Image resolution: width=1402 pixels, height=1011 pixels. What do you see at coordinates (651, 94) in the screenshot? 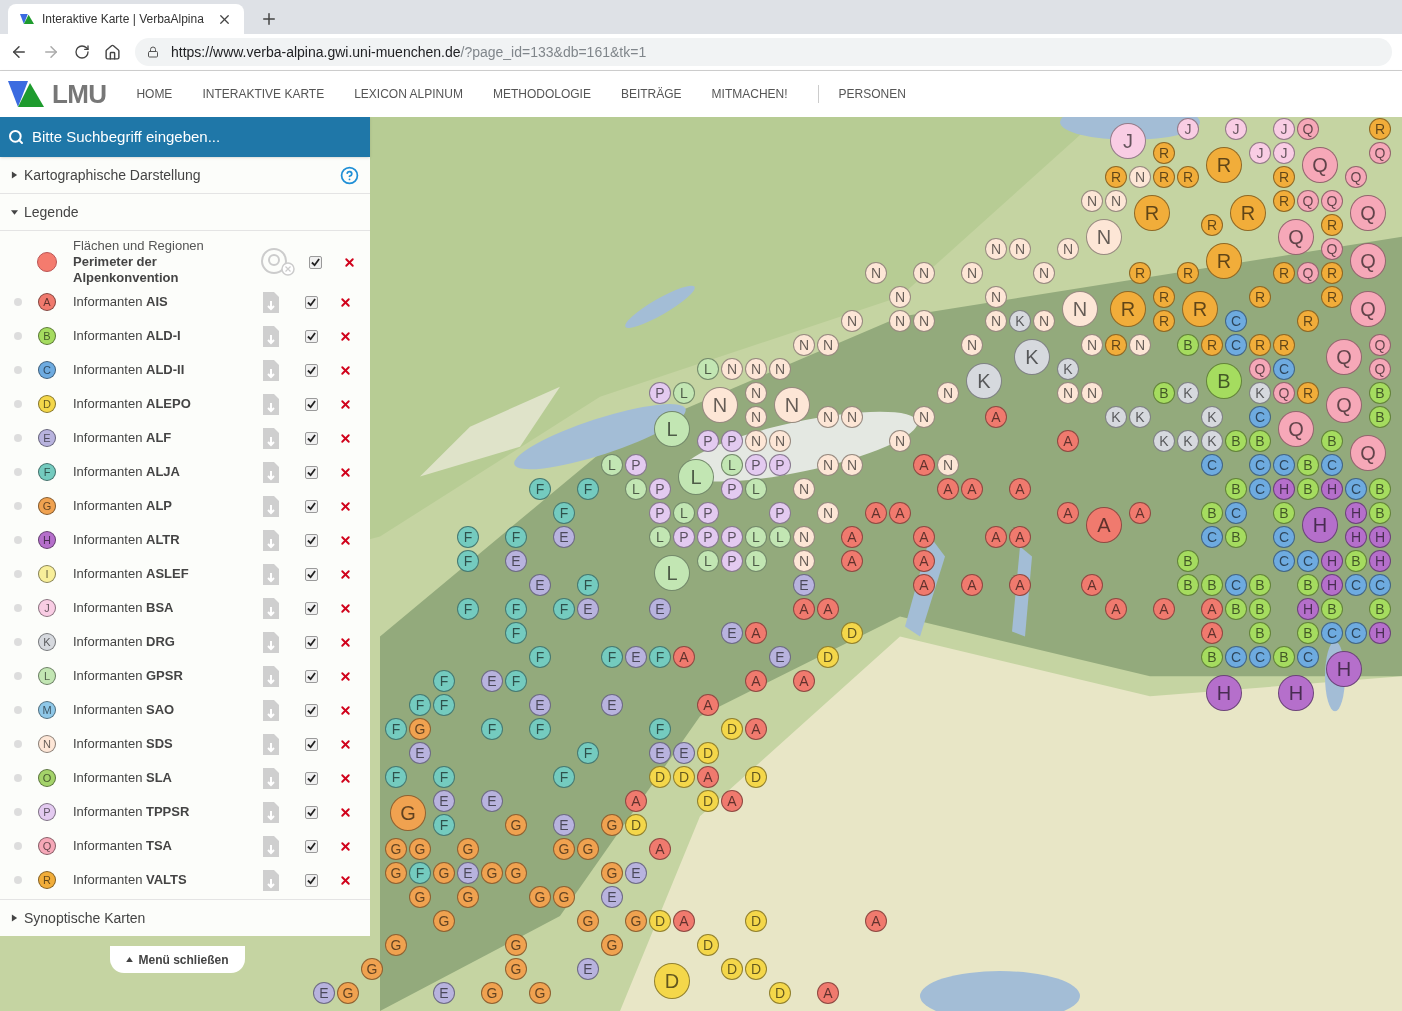
I see `nav-link: BEITRÄGE` at bounding box center [651, 94].